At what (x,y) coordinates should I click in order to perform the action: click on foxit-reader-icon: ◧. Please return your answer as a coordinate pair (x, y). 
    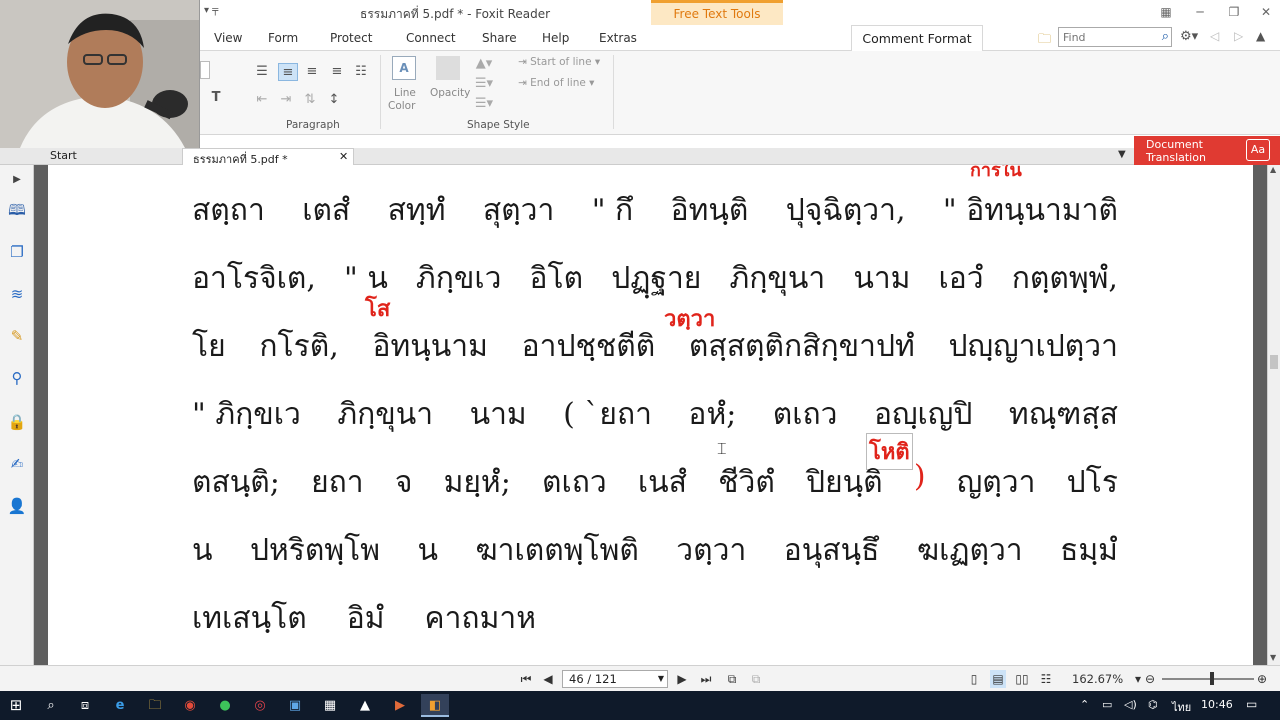
    Looking at the image, I should click on (435, 705).